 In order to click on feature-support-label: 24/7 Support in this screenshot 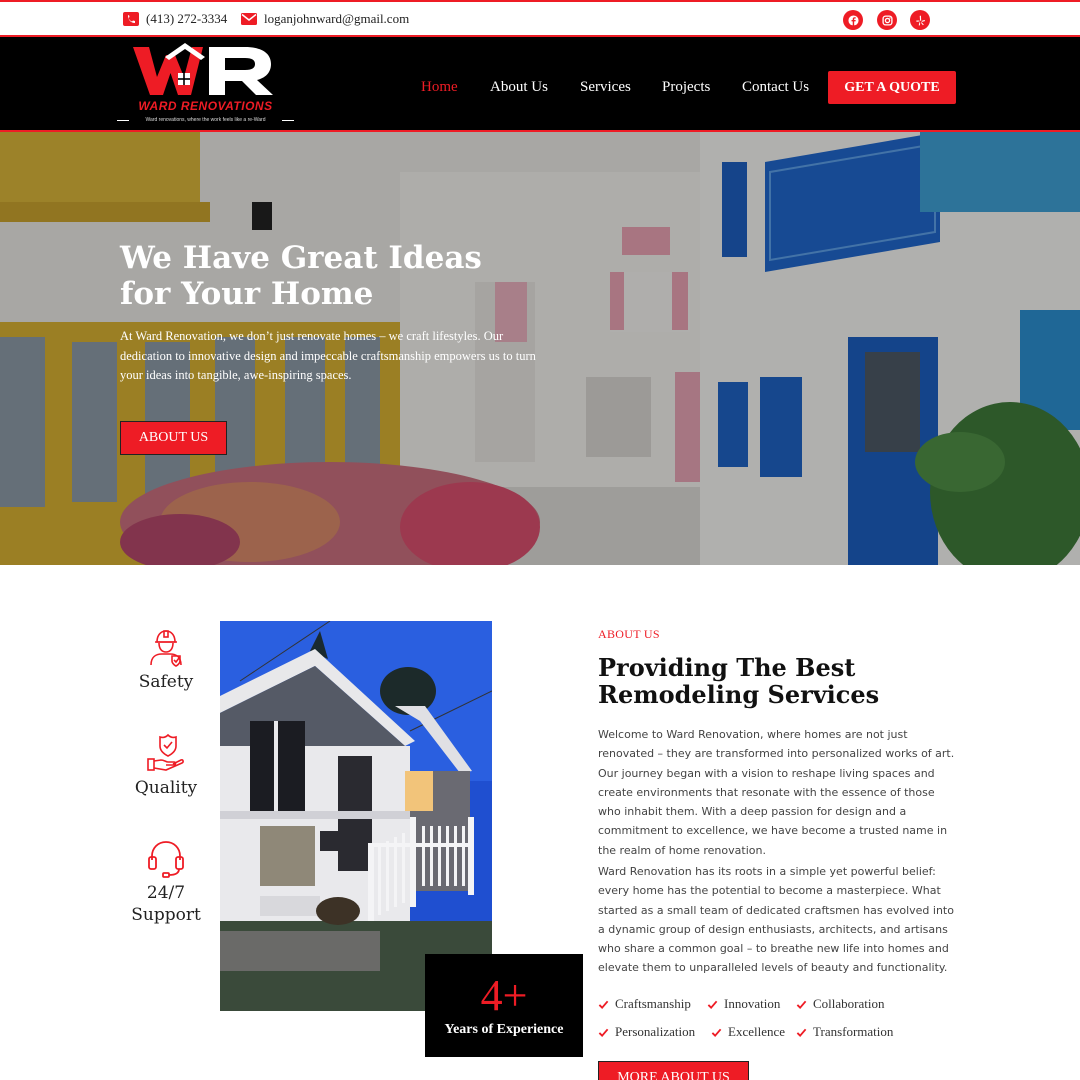, I will do `click(166, 904)`.